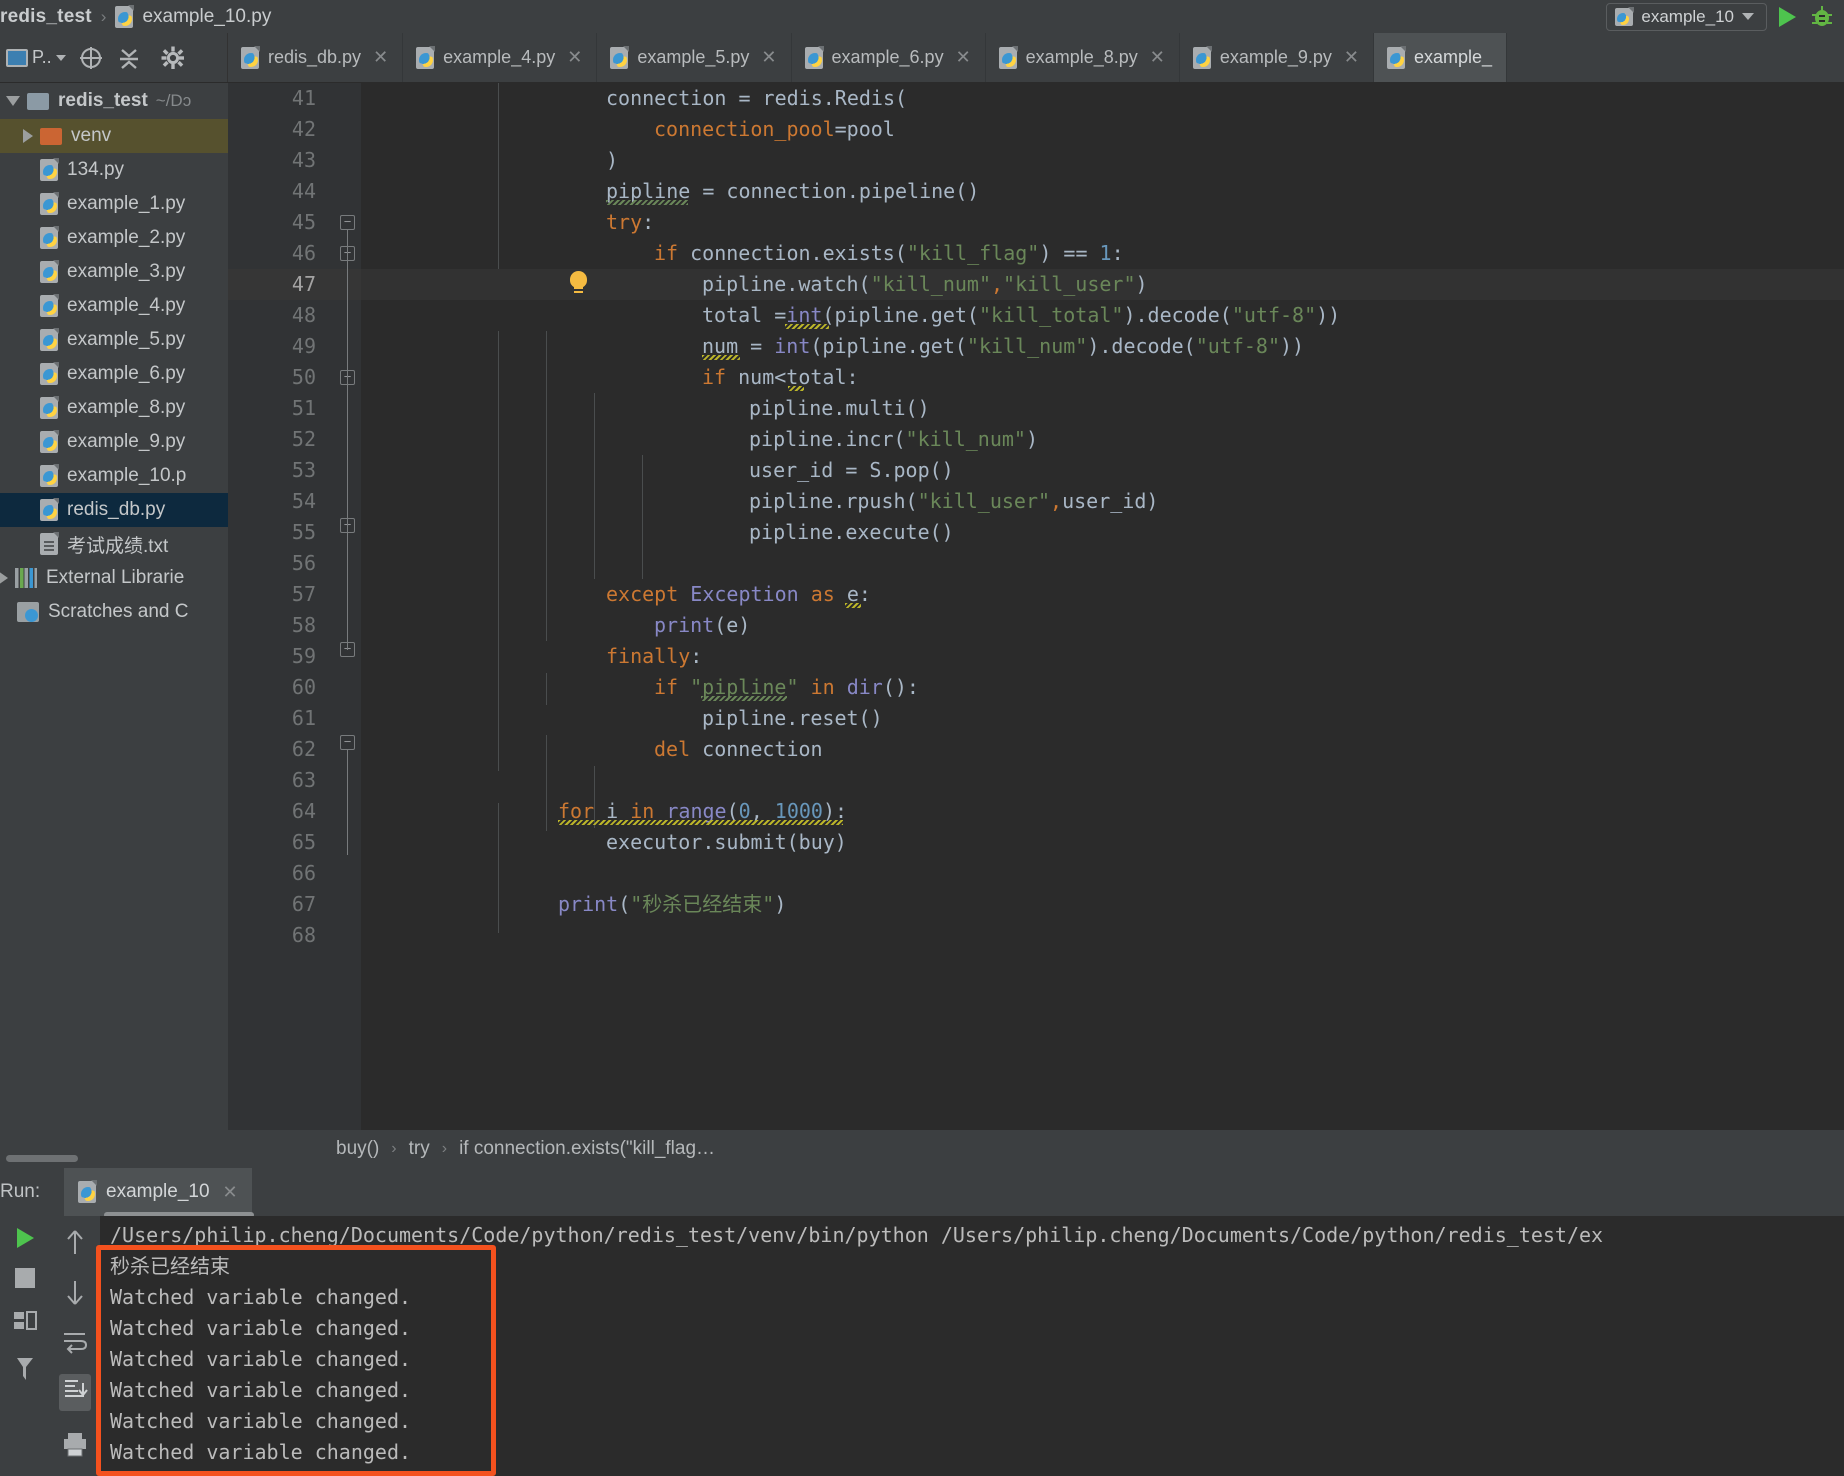 This screenshot has height=1476, width=1844. Describe the element at coordinates (114, 374) in the screenshot. I see `tree-node-file: example_6.py` at that location.